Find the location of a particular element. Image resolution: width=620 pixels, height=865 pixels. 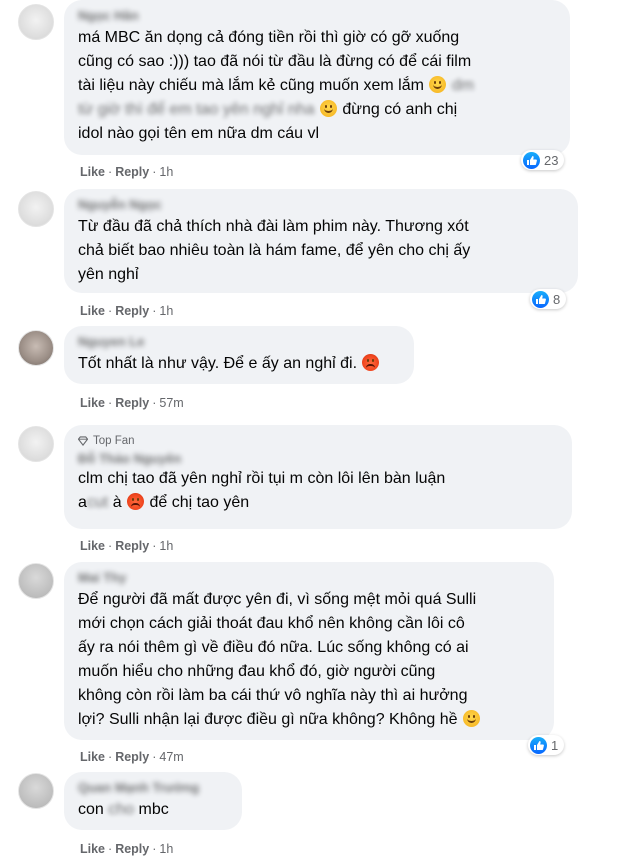

reaction-count: 8 is located at coordinates (548, 299).